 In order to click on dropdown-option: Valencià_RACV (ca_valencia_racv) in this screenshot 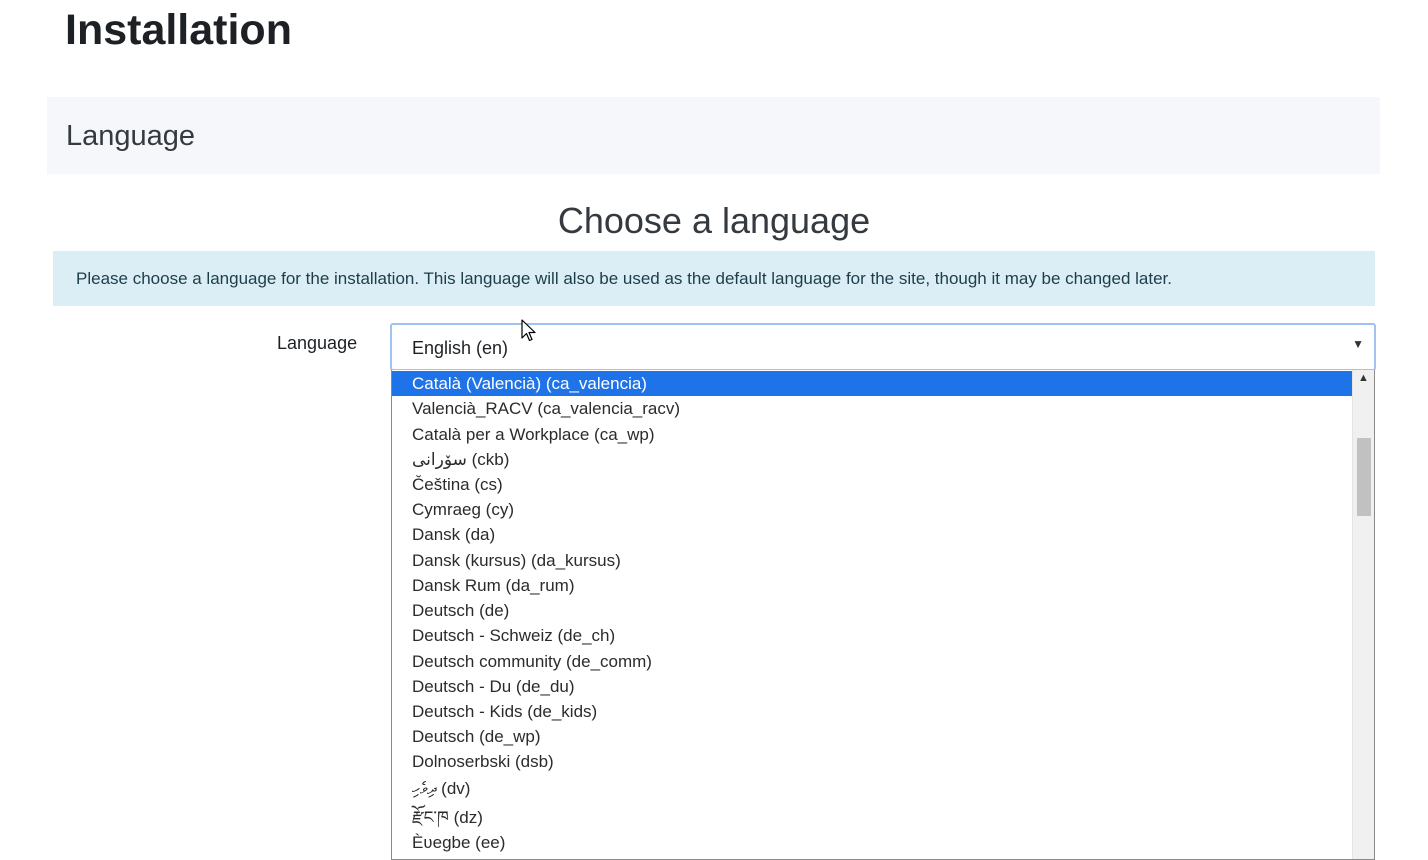, I will do `click(872, 408)`.